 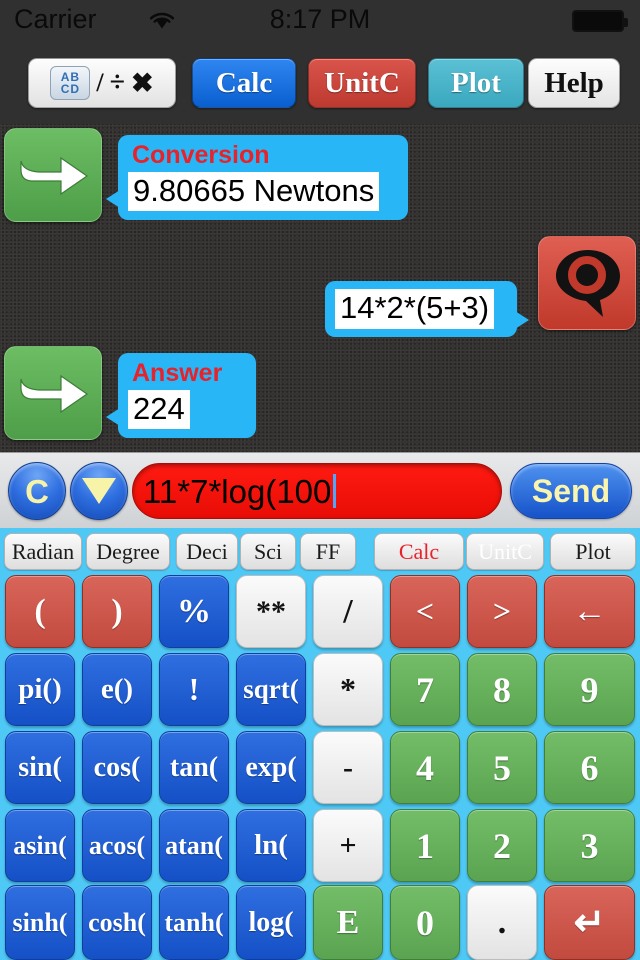 I want to click on key-sinh-r4c0: sinh(, so click(x=40, y=922).